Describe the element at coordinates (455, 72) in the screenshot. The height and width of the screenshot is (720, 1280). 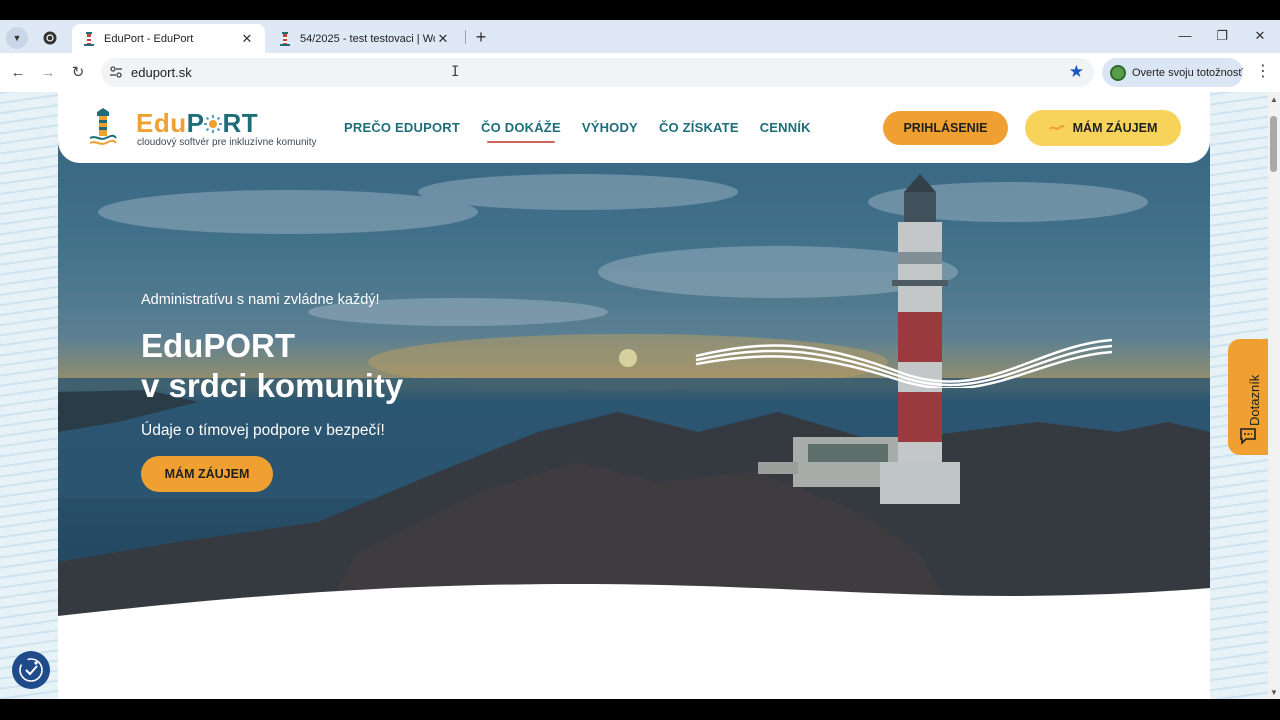
I see `text-cursor-icon: I` at that location.